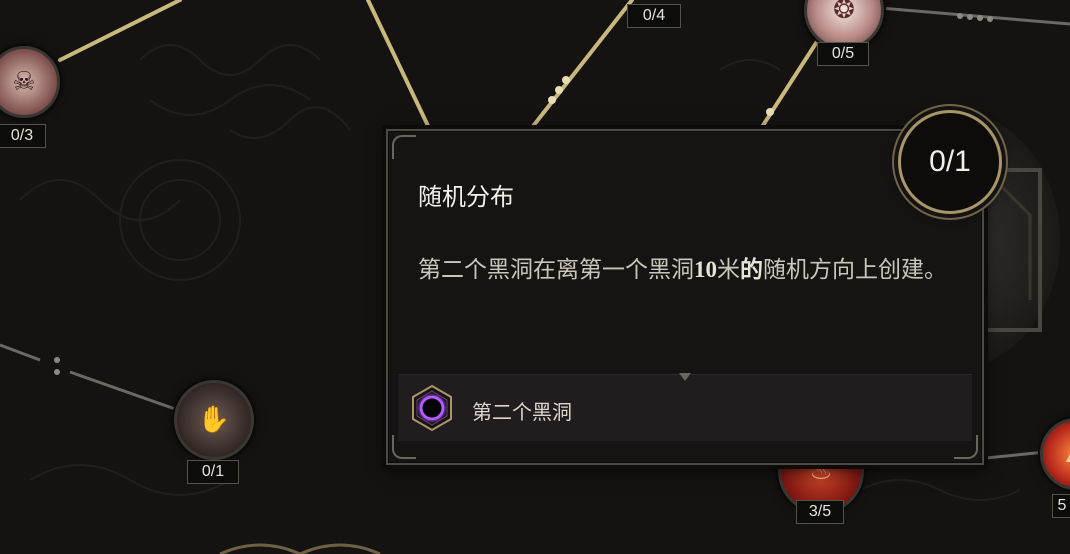  I want to click on desc-text: 第二个黑洞在离第一个黑洞, so click(556, 270).